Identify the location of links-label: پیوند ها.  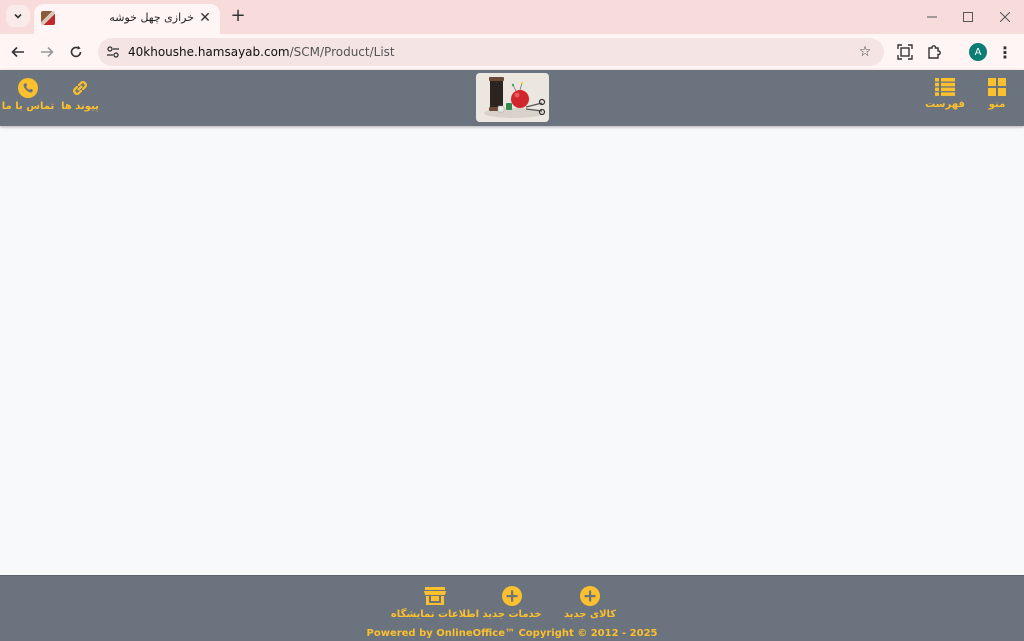
(80, 106).